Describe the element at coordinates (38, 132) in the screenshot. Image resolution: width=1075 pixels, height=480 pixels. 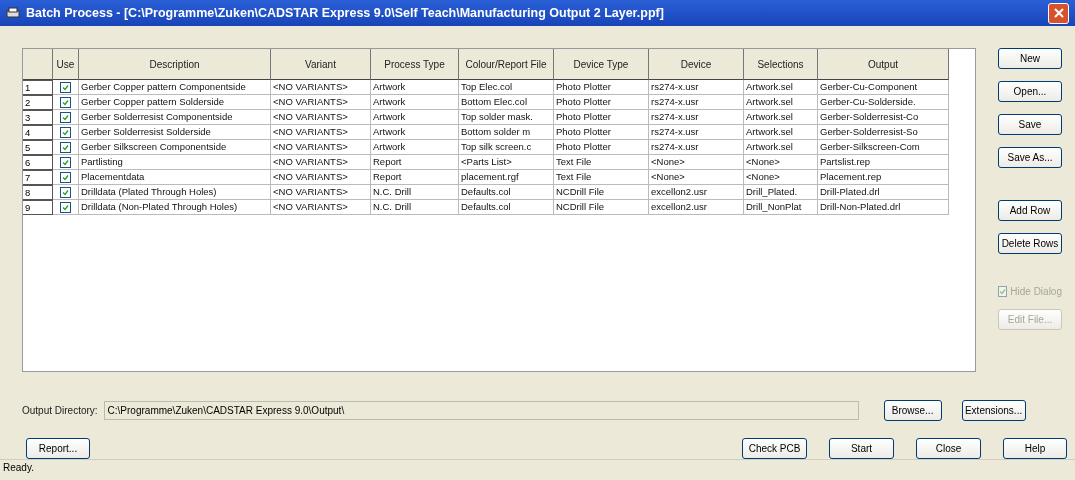
I see `row-header: 4` at that location.